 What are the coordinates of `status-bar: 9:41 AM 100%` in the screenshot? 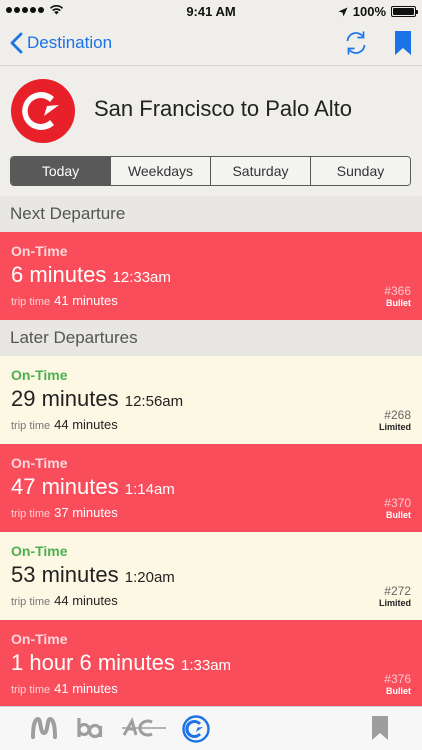 It's located at (211, 11).